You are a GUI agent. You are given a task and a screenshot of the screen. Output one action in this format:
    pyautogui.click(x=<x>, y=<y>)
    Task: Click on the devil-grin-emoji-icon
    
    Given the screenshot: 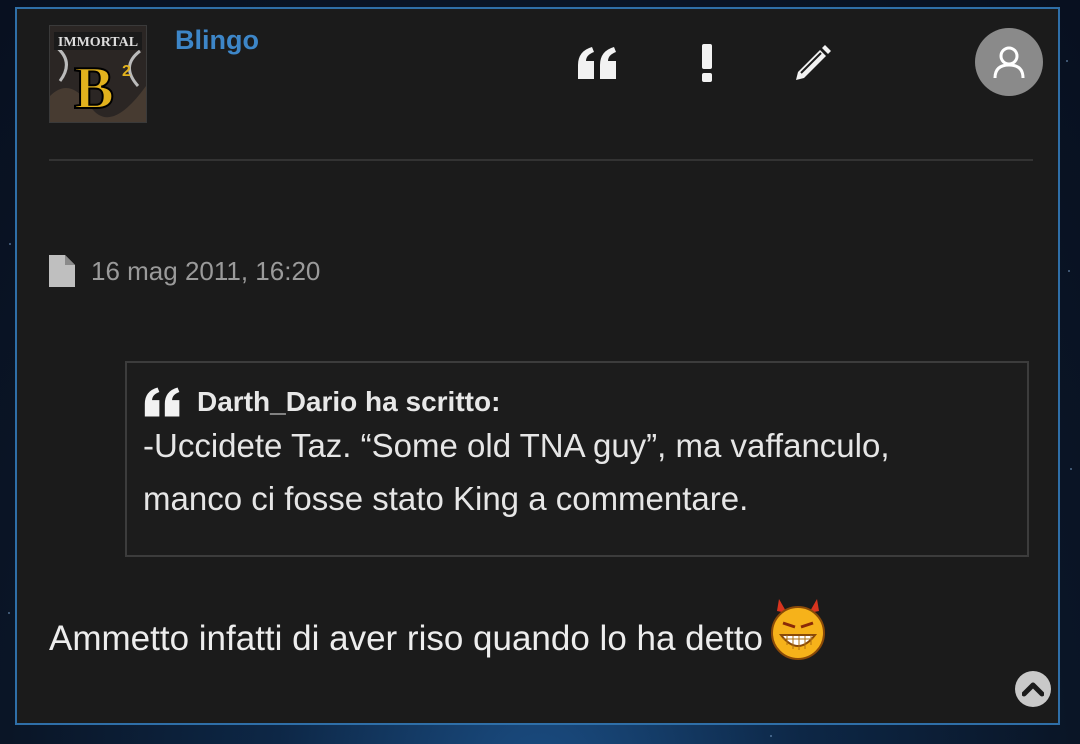 What is the action you would take?
    pyautogui.click(x=798, y=629)
    